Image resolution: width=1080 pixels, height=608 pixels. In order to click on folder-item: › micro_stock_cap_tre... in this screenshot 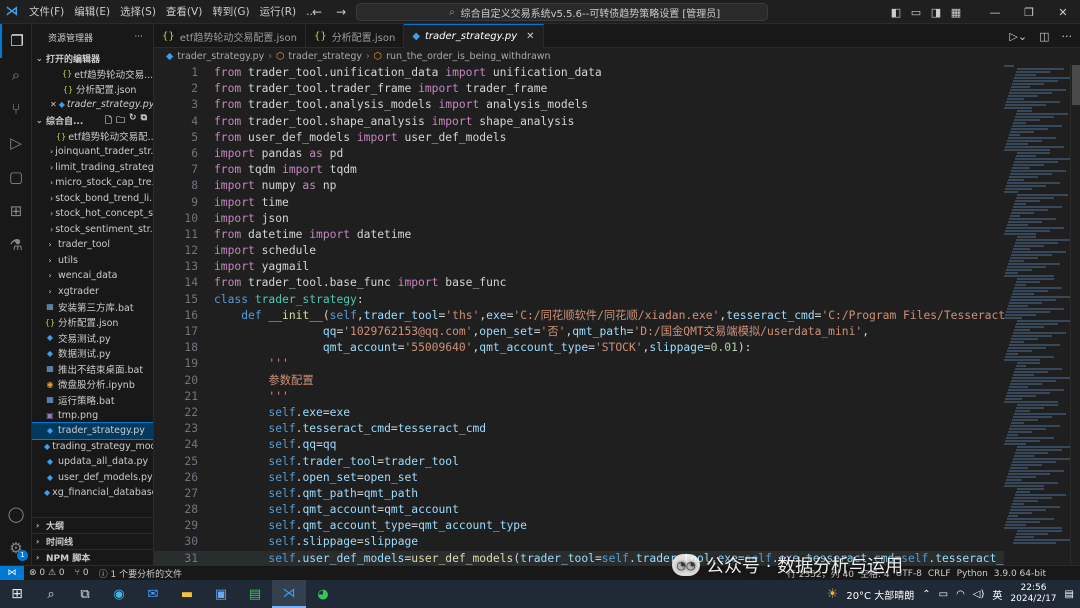, I will do `click(92, 183)`.